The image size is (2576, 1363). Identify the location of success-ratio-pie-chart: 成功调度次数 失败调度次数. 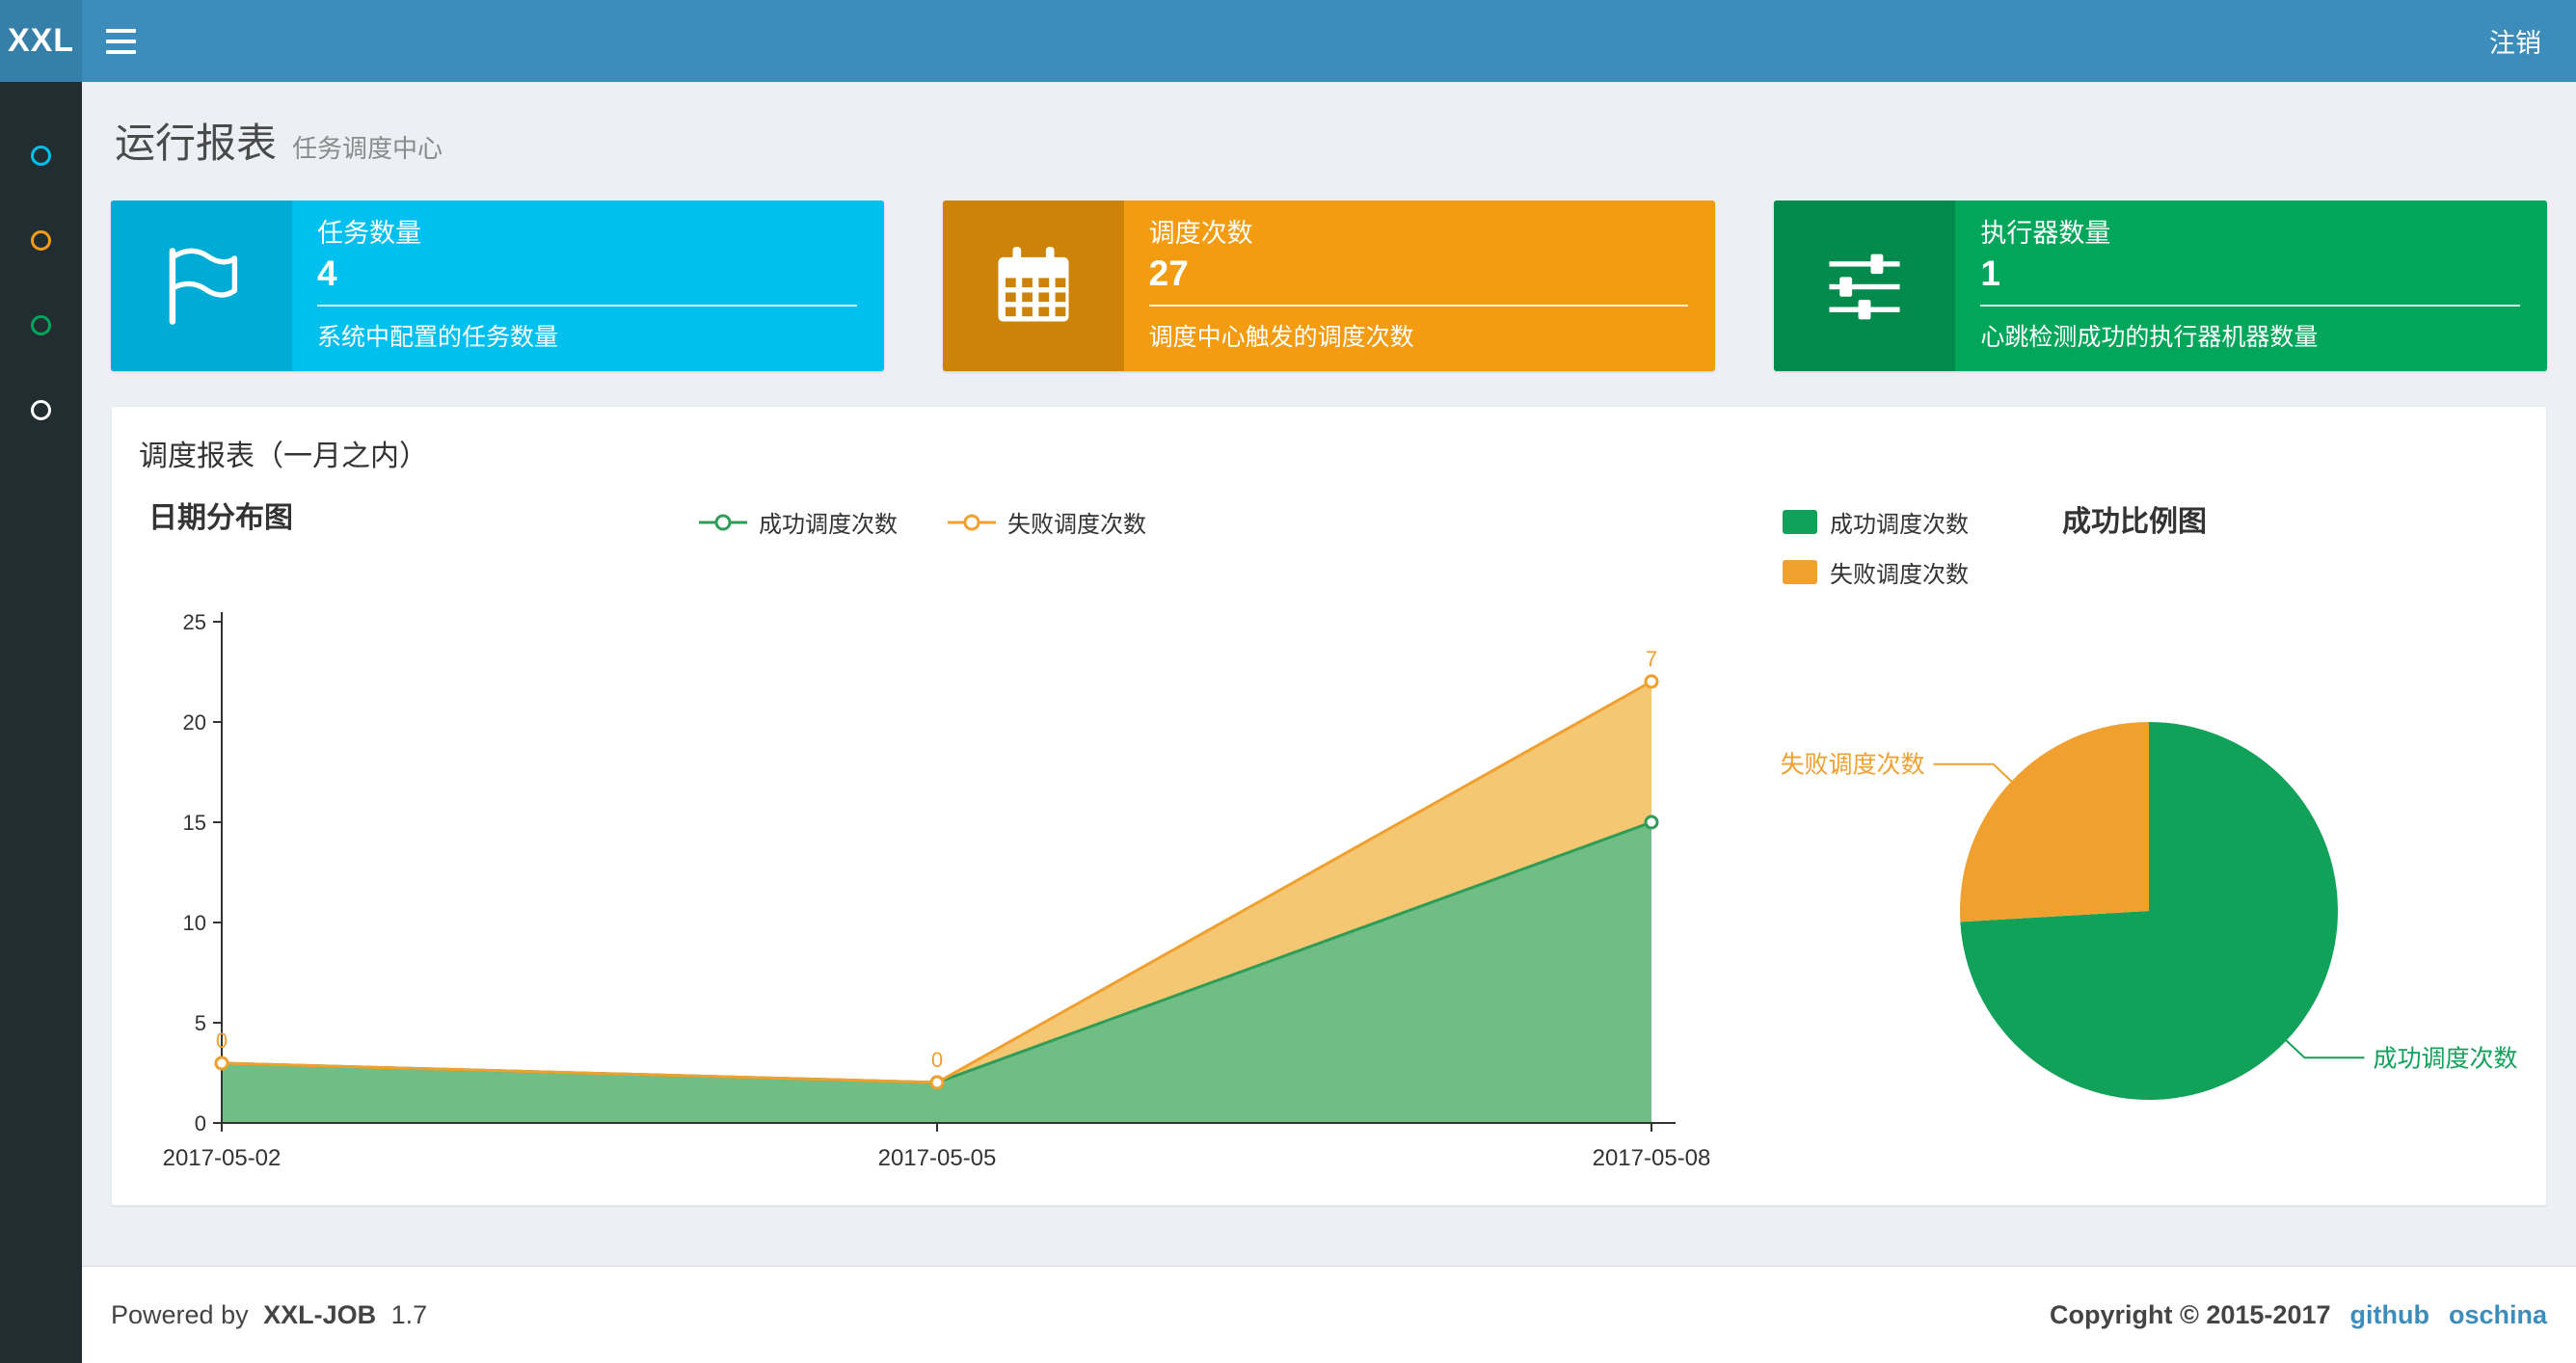
(2149, 911).